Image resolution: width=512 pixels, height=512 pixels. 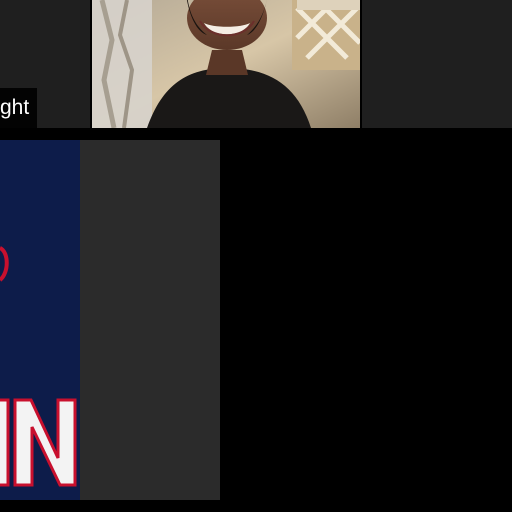 I want to click on participant-tile-top-right, so click(x=437, y=64).